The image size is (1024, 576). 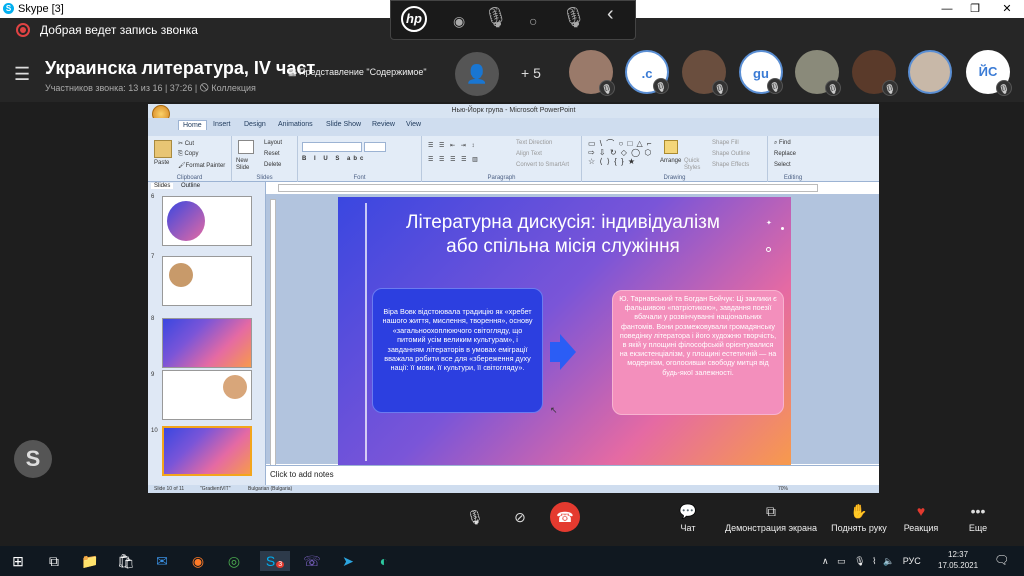 I want to click on edge-icon: ◐, so click(x=384, y=561).